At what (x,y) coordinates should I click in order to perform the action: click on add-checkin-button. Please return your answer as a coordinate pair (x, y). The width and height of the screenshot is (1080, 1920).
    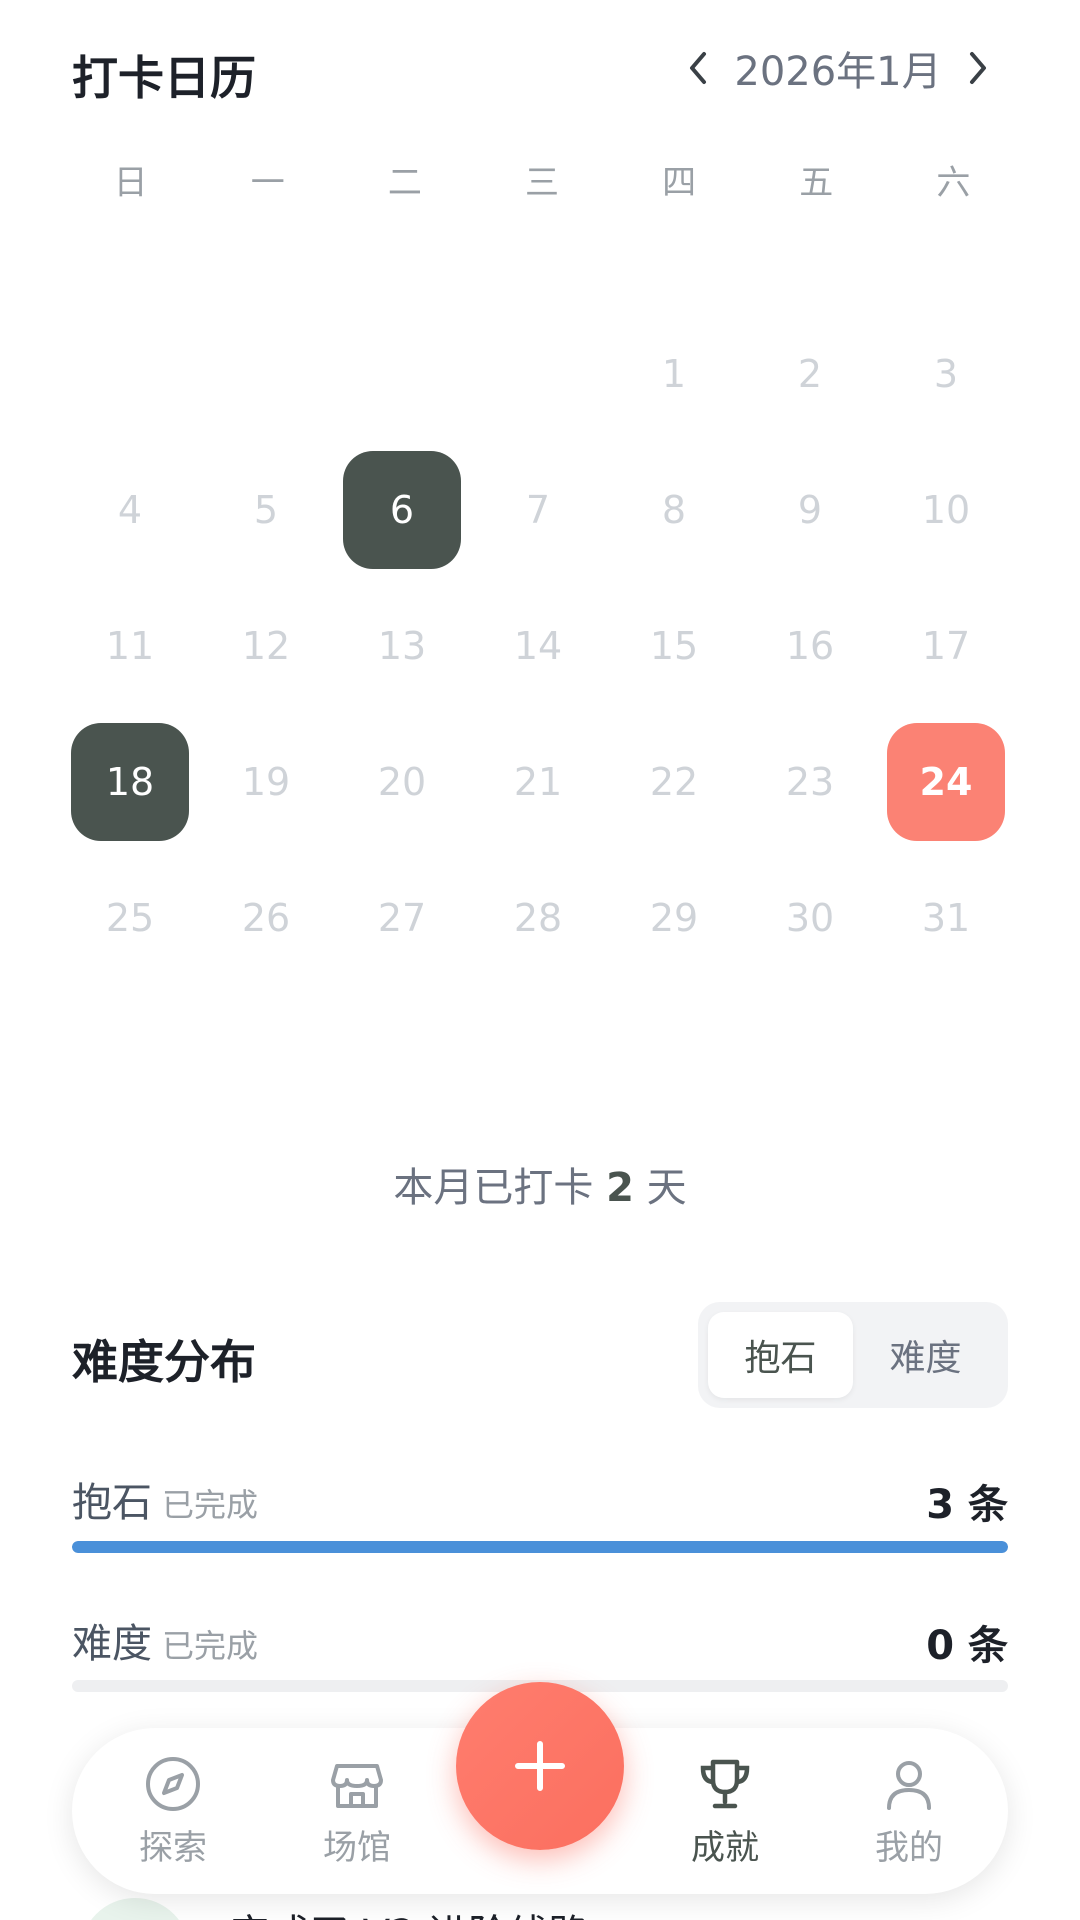
    Looking at the image, I should click on (540, 1766).